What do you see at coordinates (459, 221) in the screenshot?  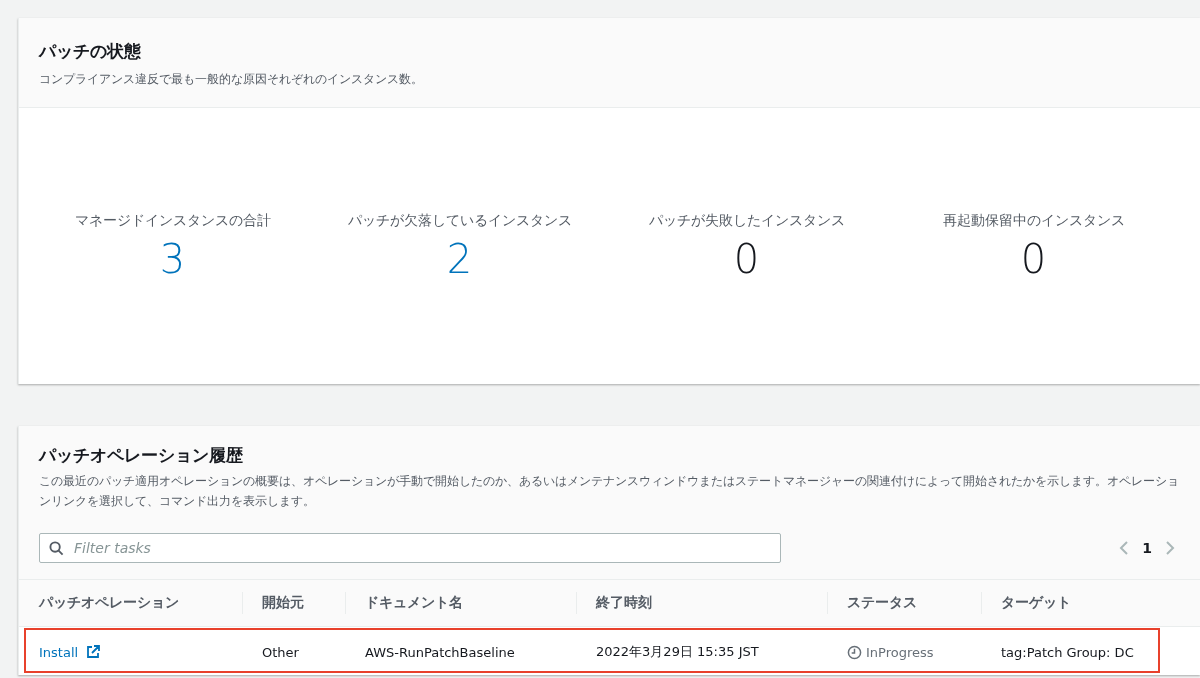 I see `stat-label: パッチが欠落しているインスタンス` at bounding box center [459, 221].